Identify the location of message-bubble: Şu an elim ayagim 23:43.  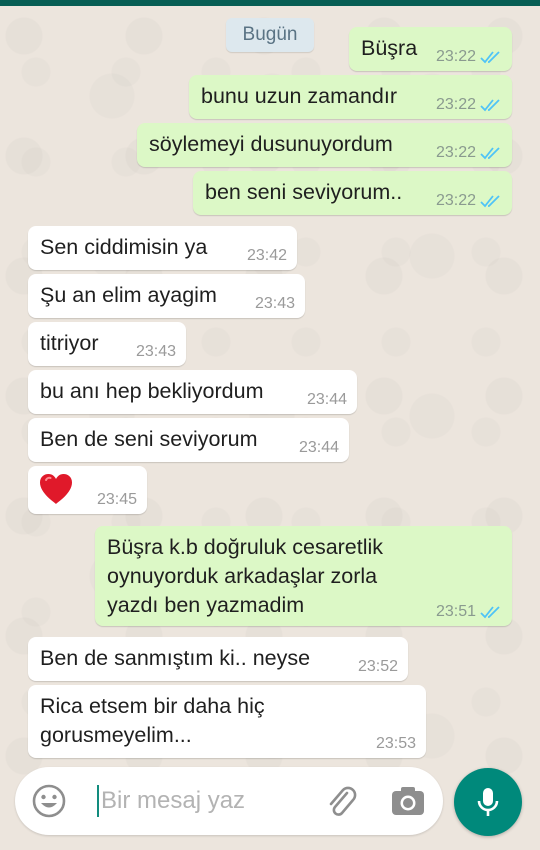
(166, 296).